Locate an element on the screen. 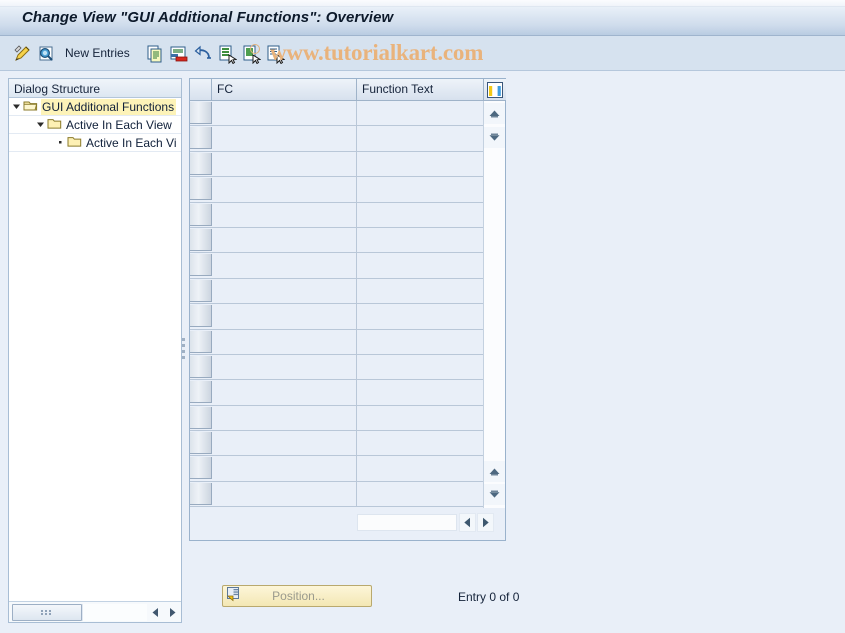  tree-scroll-left-button is located at coordinates (155, 612).